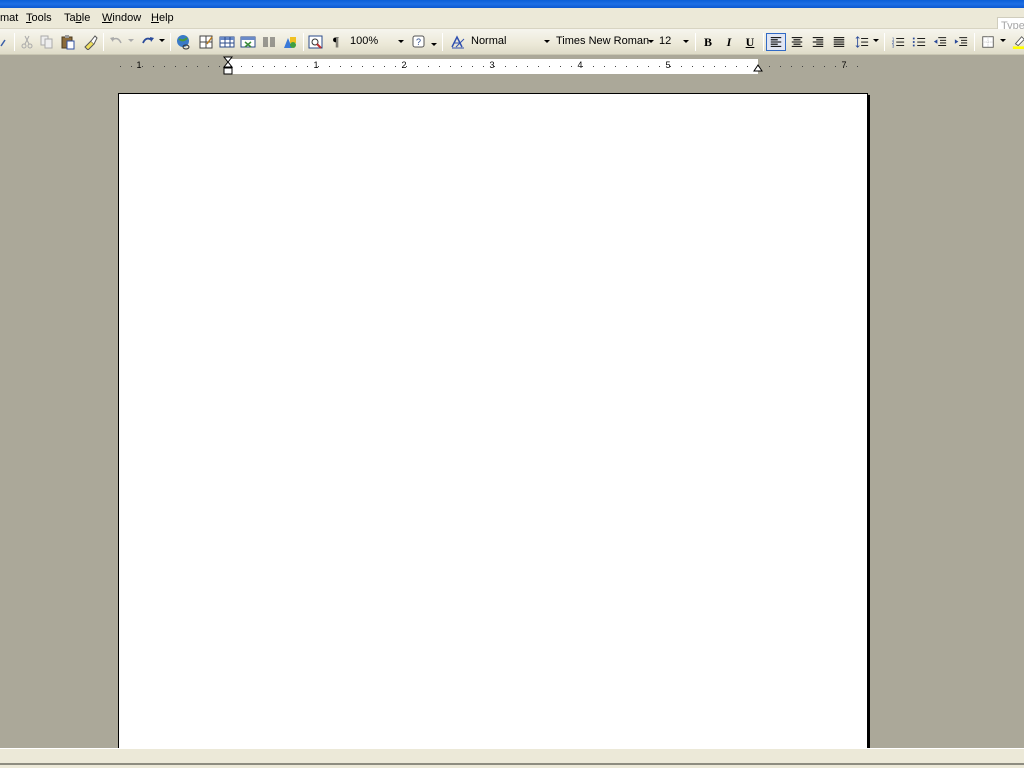  I want to click on font-combo: Times New Roman, so click(605, 42).